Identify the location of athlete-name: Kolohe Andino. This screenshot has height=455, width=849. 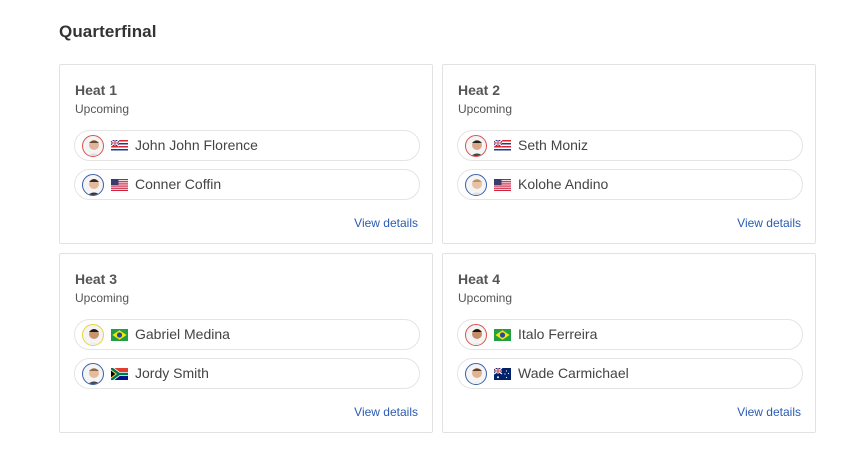
(563, 184).